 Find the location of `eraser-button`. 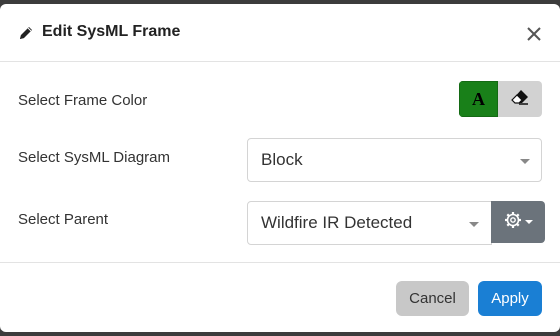

eraser-button is located at coordinates (520, 99).